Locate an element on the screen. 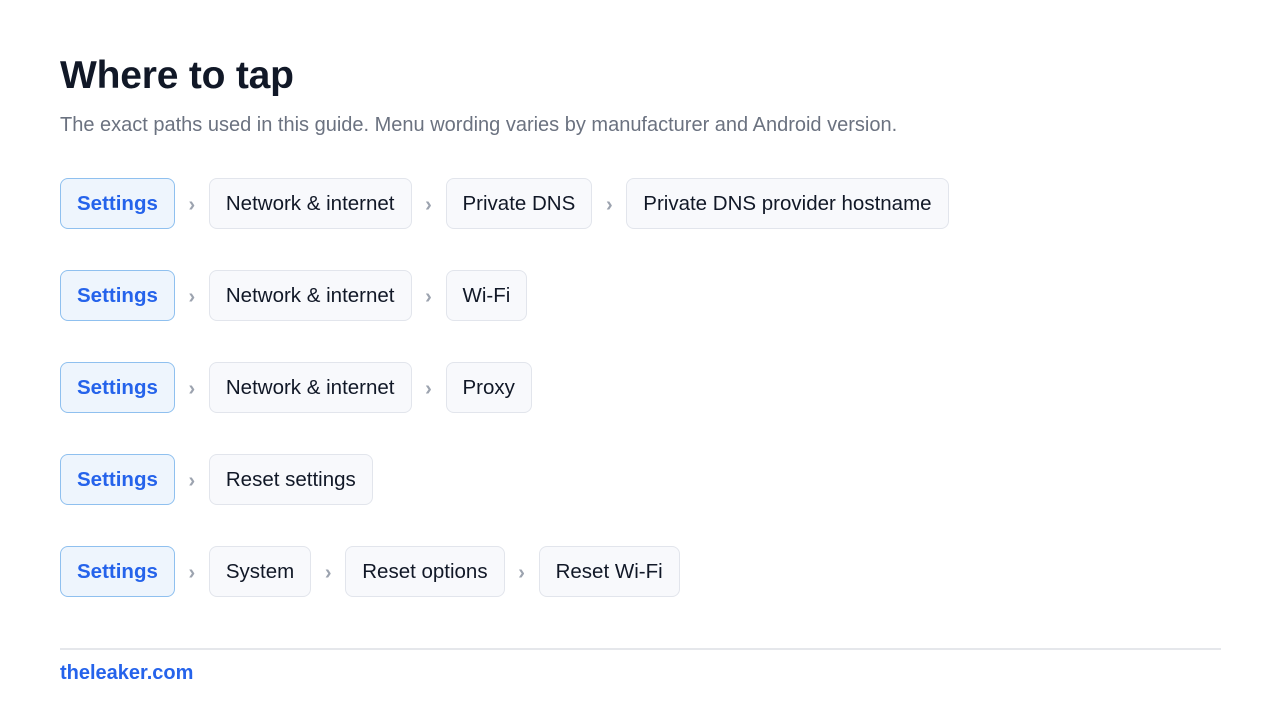 The image size is (1280, 710). path-step: Proxy is located at coordinates (488, 387).